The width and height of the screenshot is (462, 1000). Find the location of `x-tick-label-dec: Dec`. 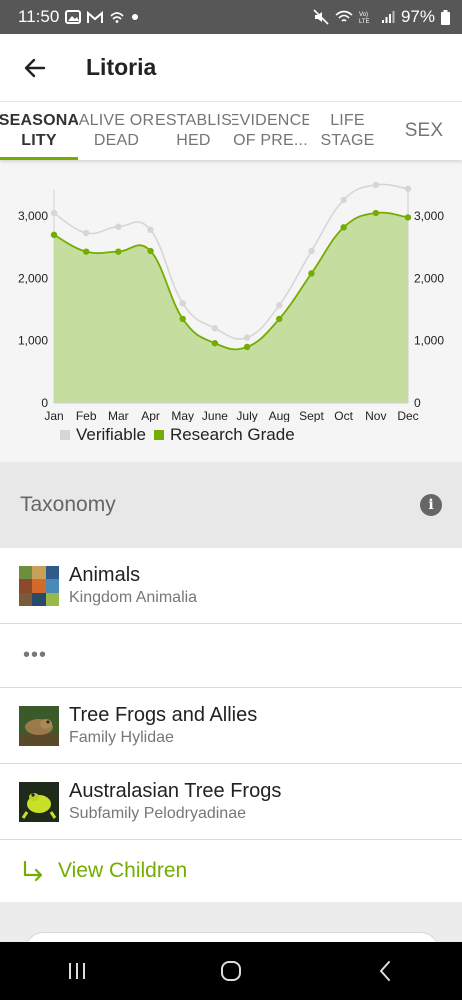

x-tick-label-dec: Dec is located at coordinates (407, 415).